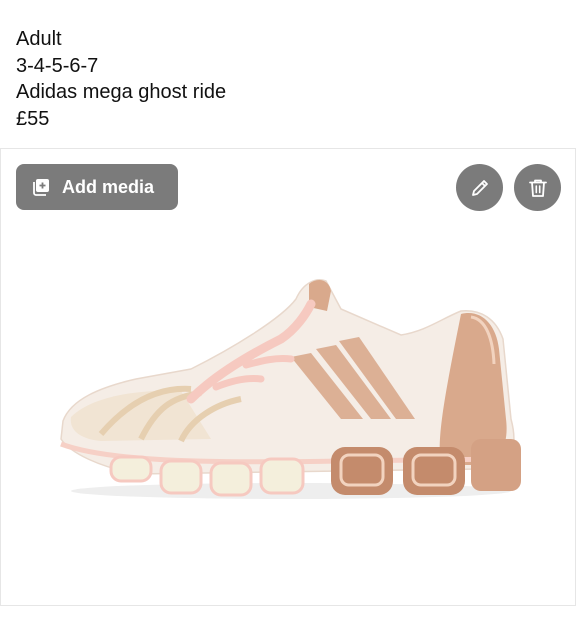 Image resolution: width=576 pixels, height=640 pixels. I want to click on pencil-icon, so click(480, 188).